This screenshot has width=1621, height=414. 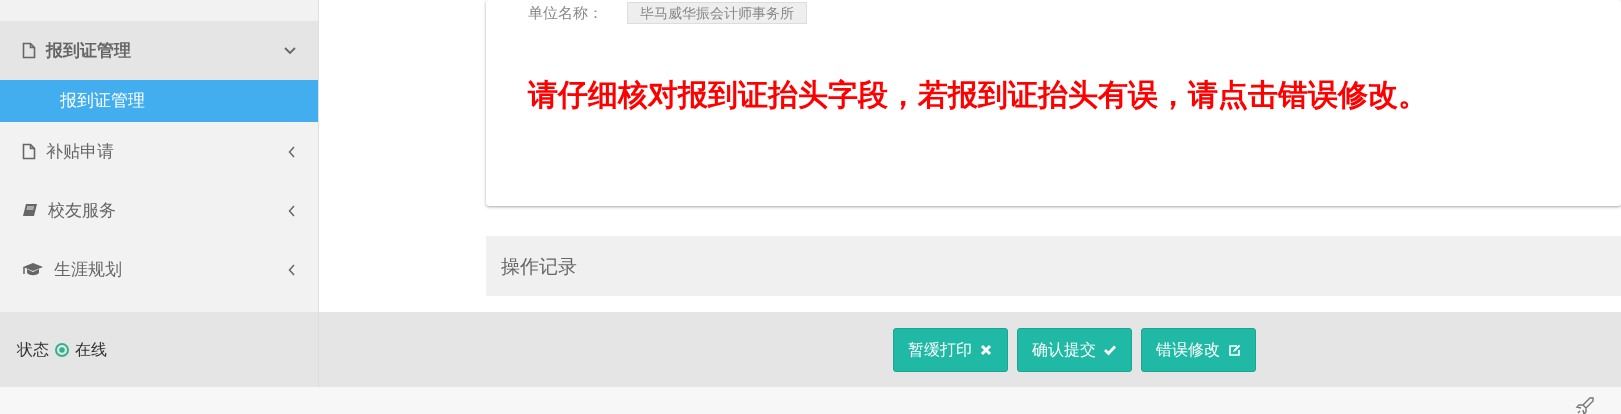 I want to click on status-label: 状态, so click(x=33, y=349).